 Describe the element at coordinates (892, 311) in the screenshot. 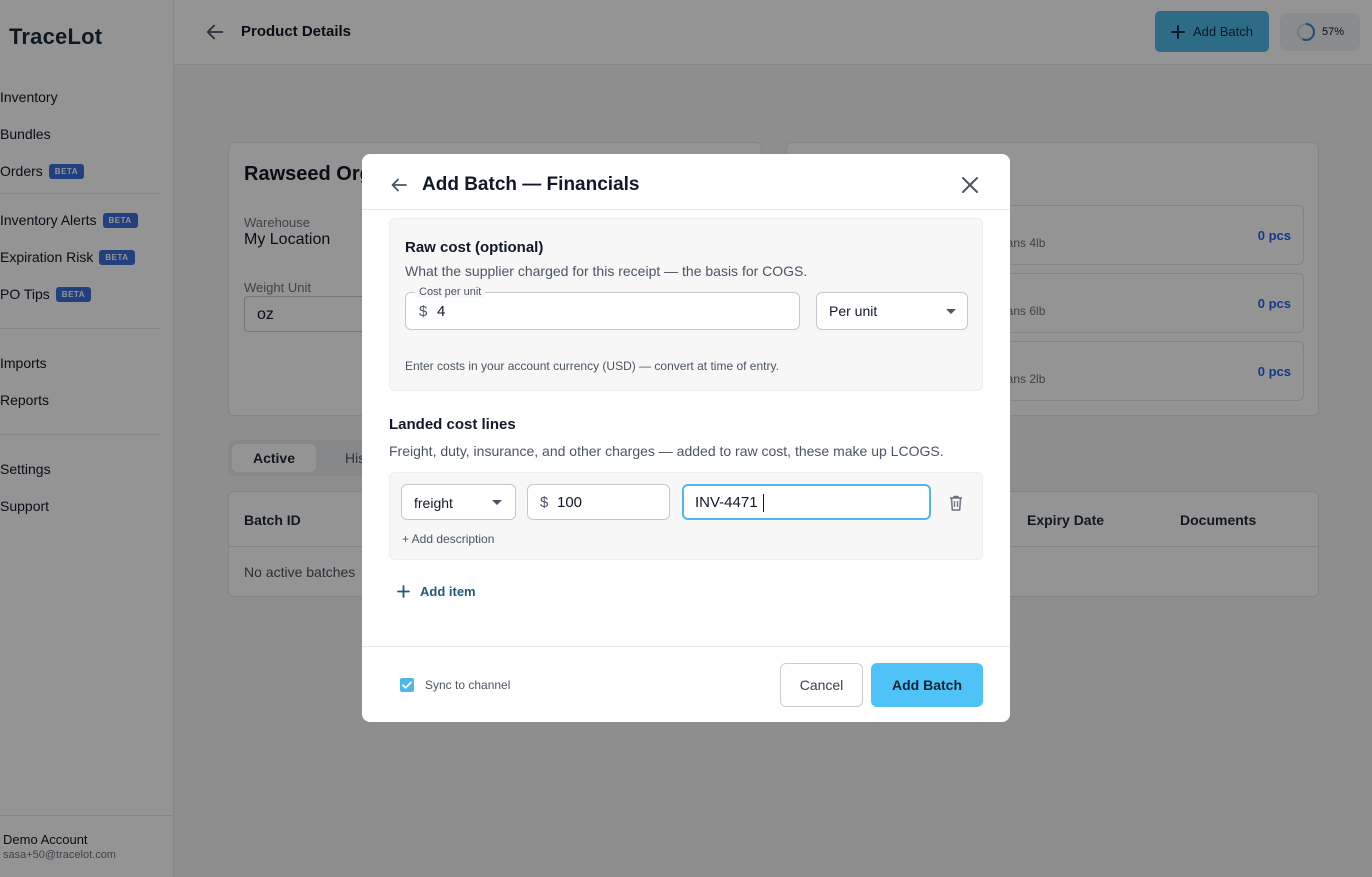

I see `cost-unit-select: Per unit` at that location.